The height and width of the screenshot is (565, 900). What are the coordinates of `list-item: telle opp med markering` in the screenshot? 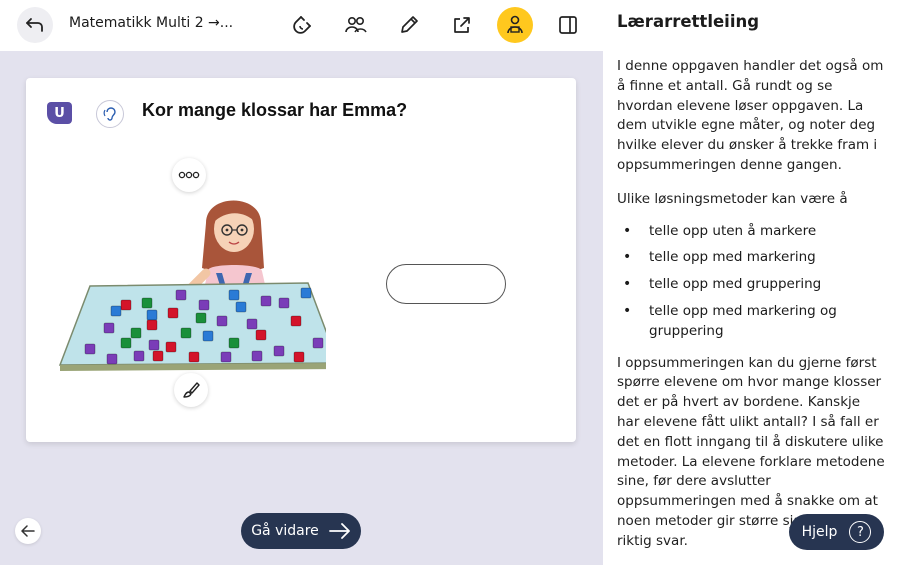 It's located at (751, 258).